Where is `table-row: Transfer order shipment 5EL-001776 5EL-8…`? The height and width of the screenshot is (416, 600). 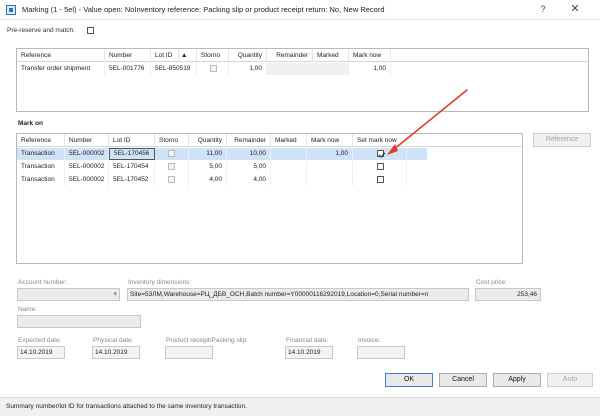 table-row: Transfer order shipment 5EL-001776 5EL-8… is located at coordinates (302, 69).